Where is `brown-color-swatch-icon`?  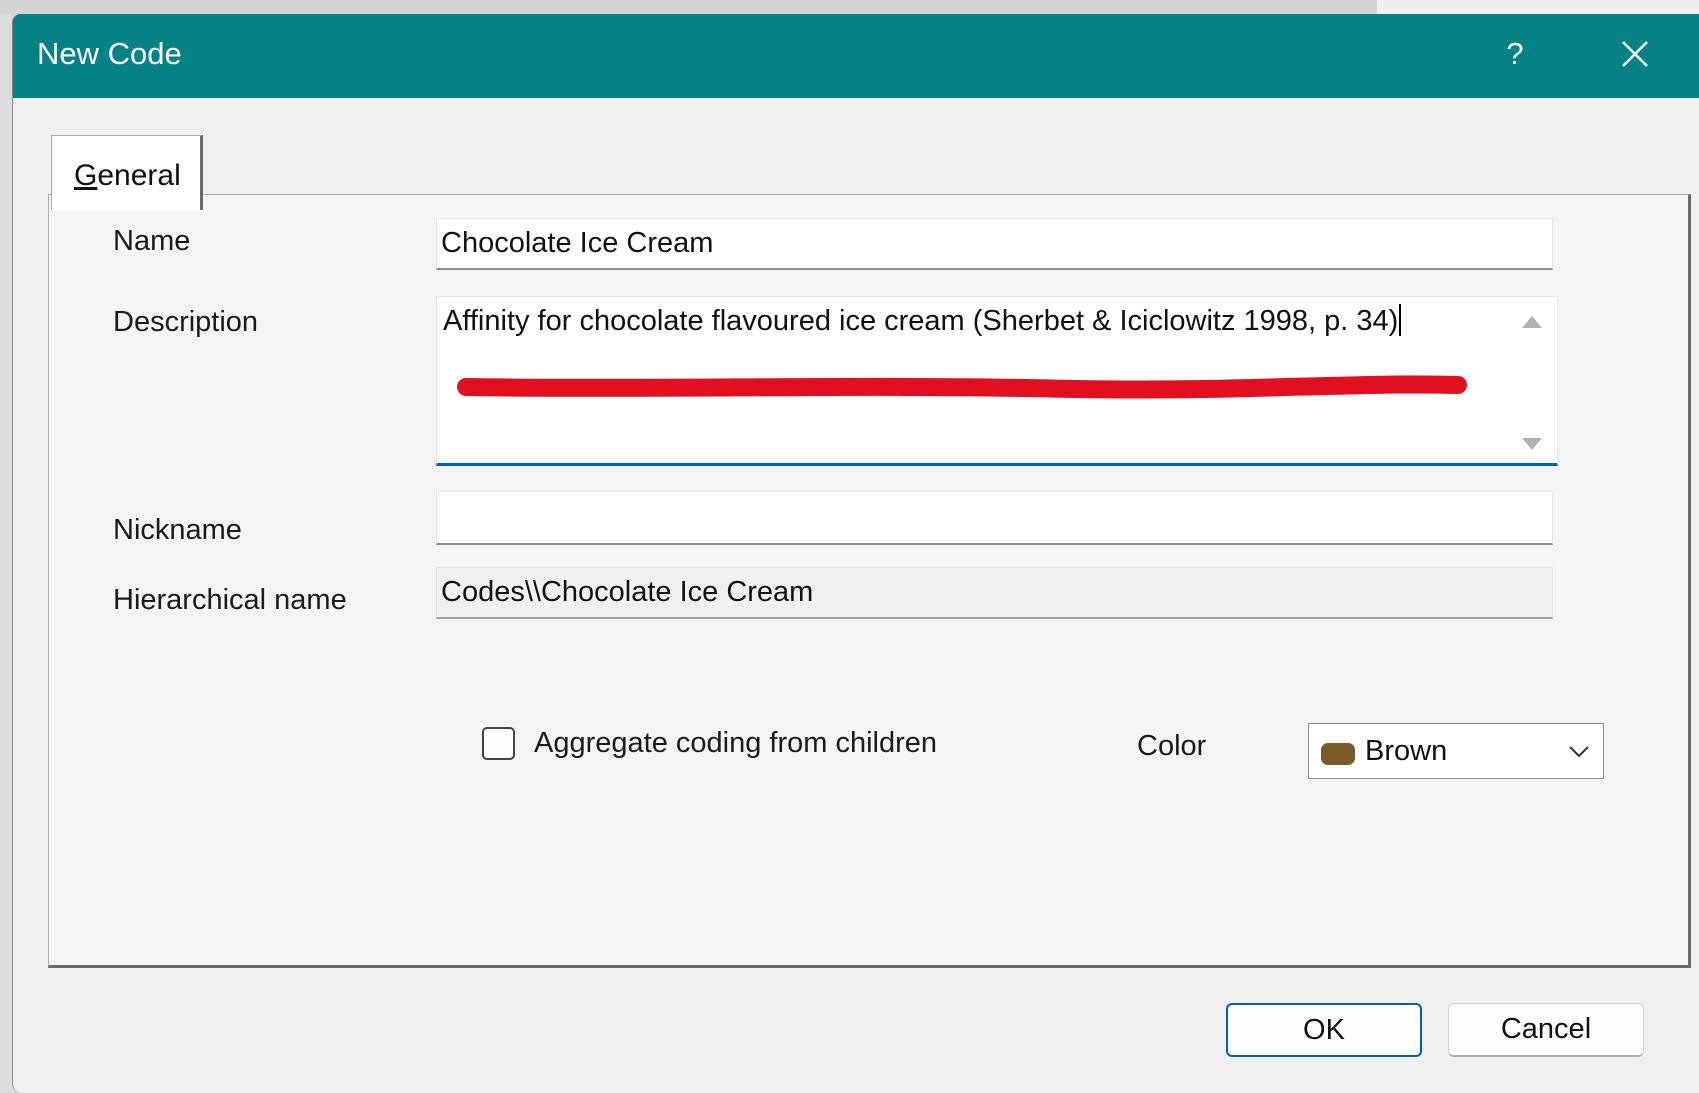 brown-color-swatch-icon is located at coordinates (1338, 754).